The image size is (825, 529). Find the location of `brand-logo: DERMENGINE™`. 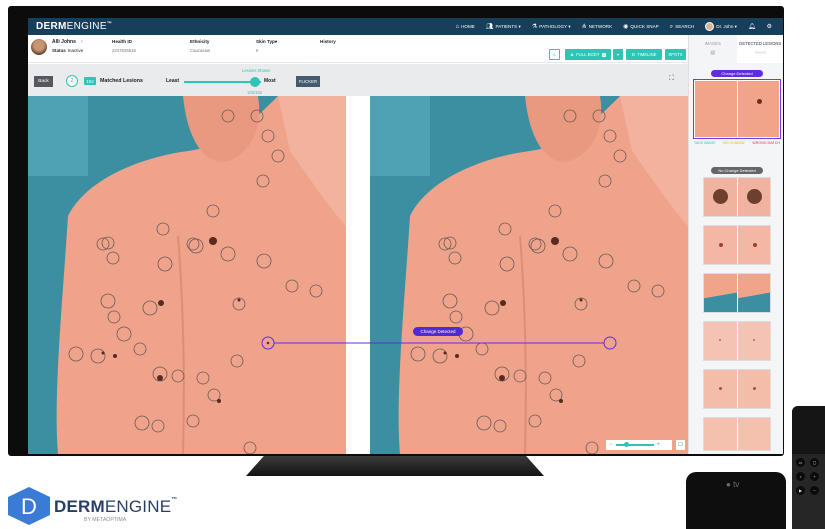

brand-logo: DERMENGINE™ is located at coordinates (70, 26).